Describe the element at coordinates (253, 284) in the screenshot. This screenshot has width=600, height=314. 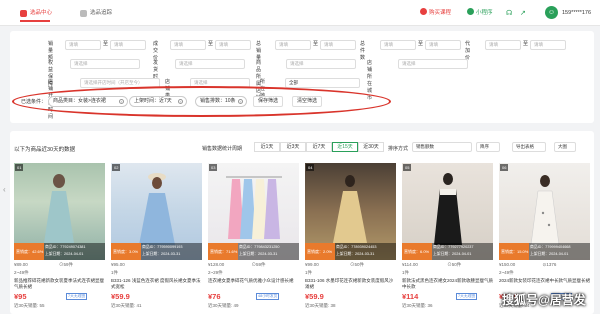
I see `product-title: 连衣裙女夏季碎花气质优雅小众设计感长裙` at that location.